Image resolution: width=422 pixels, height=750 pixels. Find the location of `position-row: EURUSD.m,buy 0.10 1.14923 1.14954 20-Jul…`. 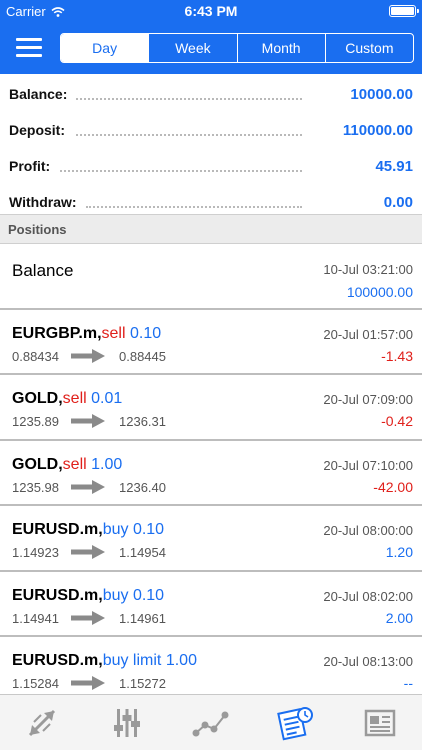

position-row: EURUSD.m,buy 0.10 1.14923 1.14954 20-Jul… is located at coordinates (211, 539).